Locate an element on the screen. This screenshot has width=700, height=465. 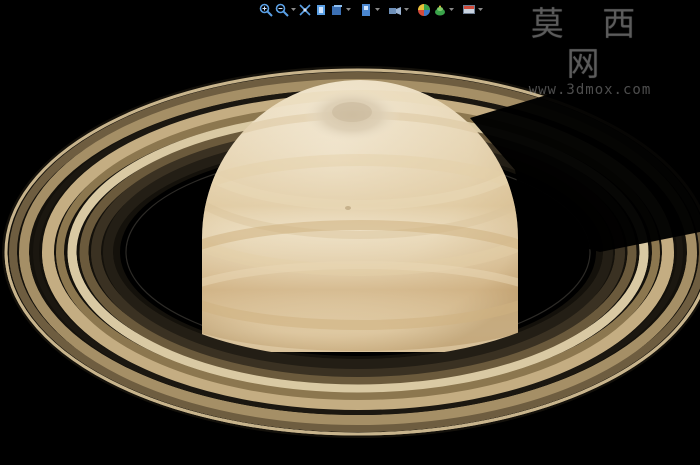
orbit-icon is located at coordinates (321, 10).